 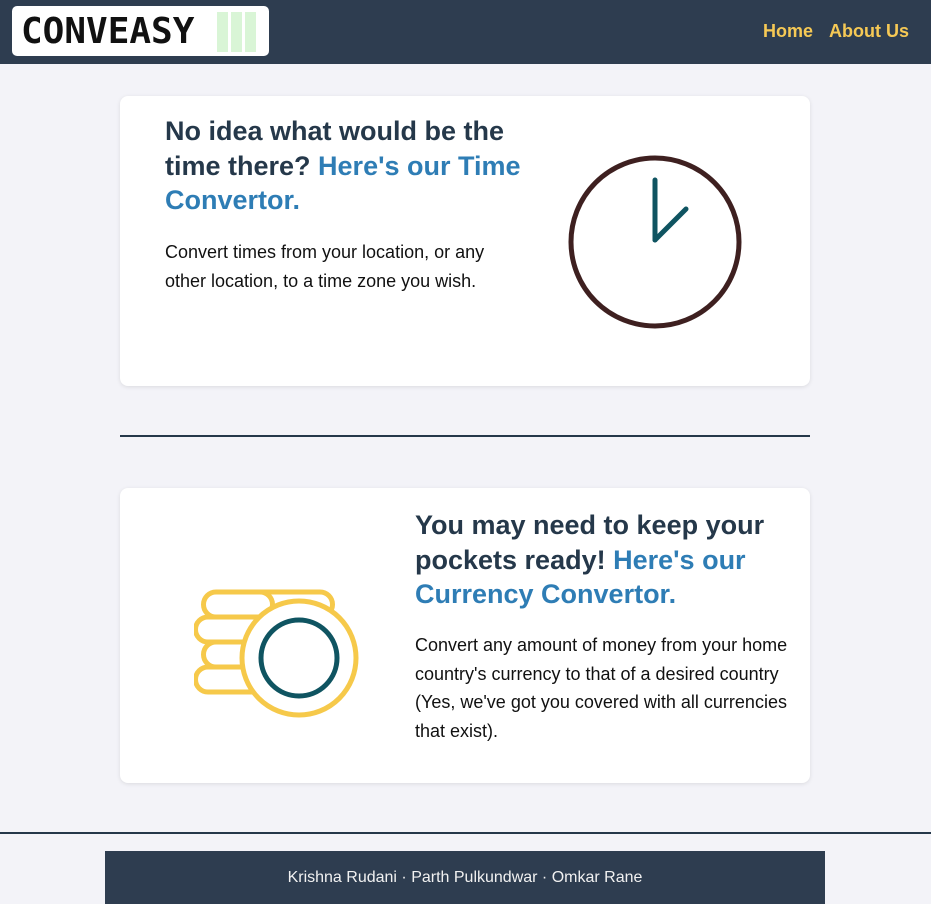 I want to click on section-divider, so click(x=465, y=436).